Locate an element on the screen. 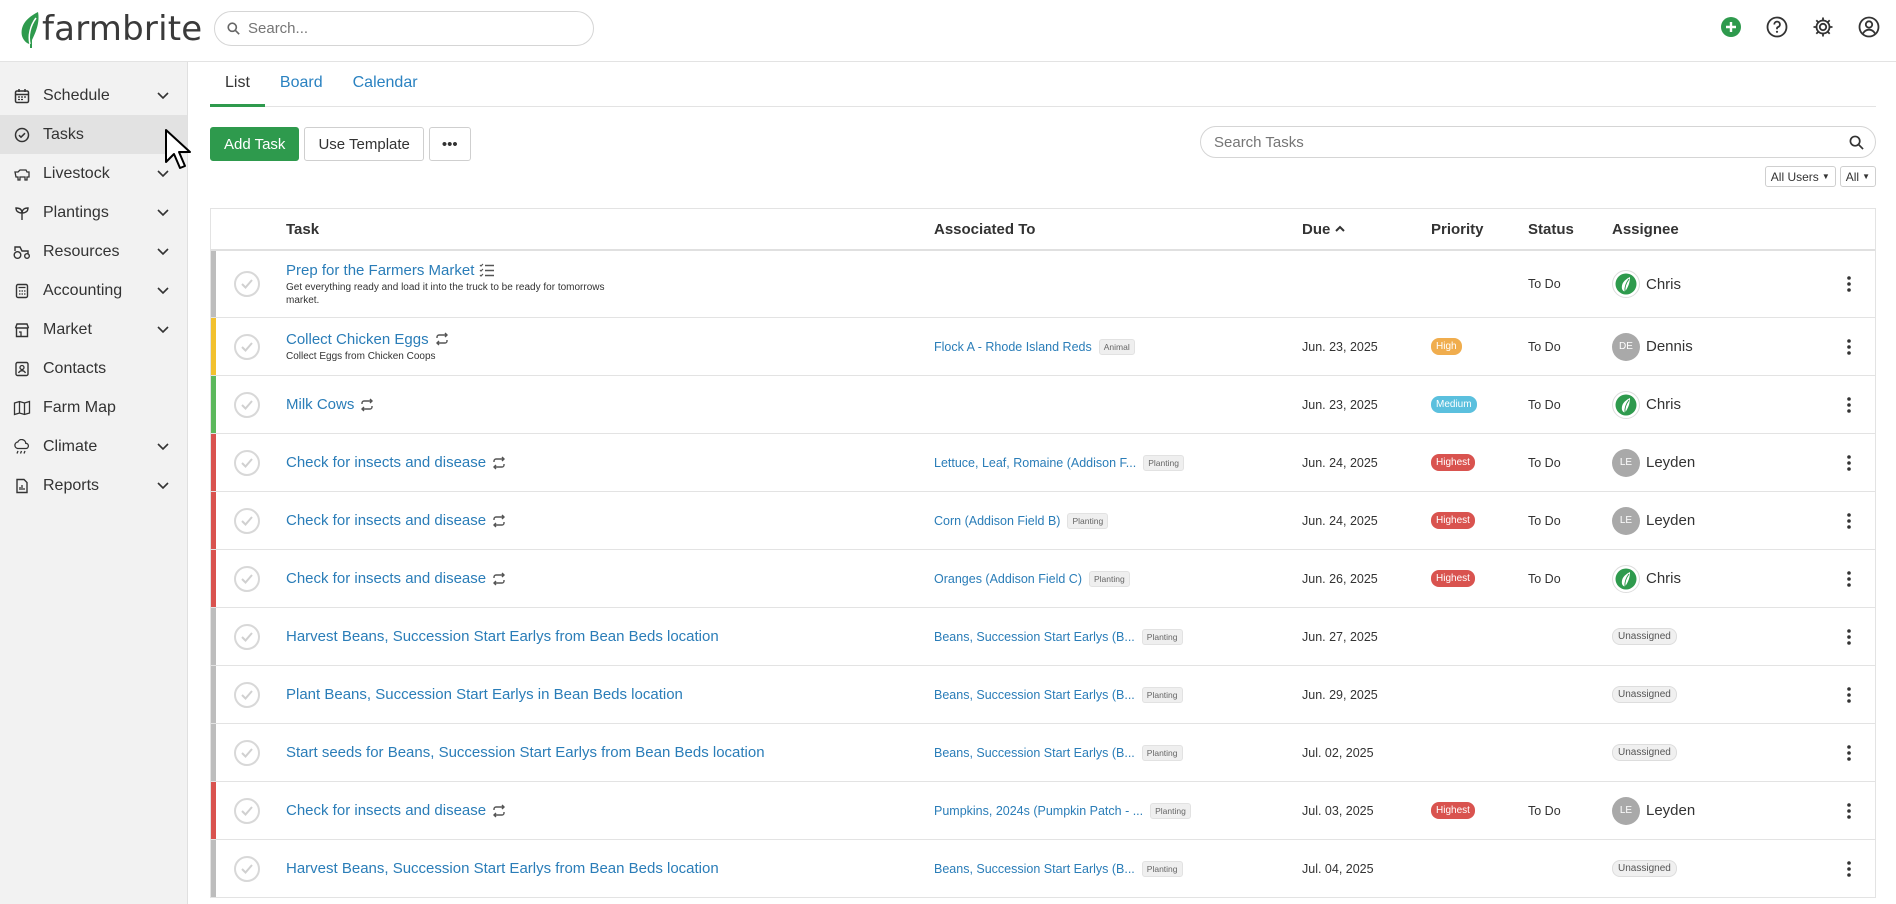 The image size is (1896, 904). task-name-link: Collect Chicken Eggs is located at coordinates (606, 339).